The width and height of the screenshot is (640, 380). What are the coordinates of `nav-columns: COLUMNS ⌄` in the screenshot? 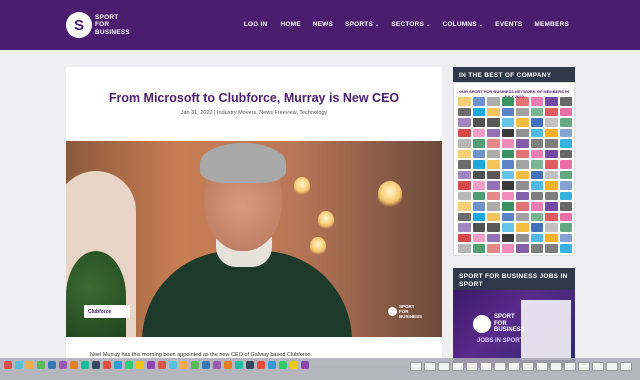 It's located at (463, 24).